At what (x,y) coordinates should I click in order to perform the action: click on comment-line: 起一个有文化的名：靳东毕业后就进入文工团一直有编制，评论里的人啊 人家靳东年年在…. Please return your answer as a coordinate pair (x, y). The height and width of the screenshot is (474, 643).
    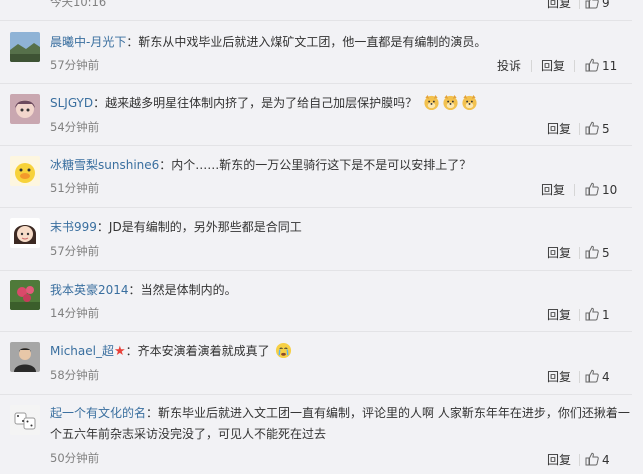
    Looking at the image, I should click on (340, 424).